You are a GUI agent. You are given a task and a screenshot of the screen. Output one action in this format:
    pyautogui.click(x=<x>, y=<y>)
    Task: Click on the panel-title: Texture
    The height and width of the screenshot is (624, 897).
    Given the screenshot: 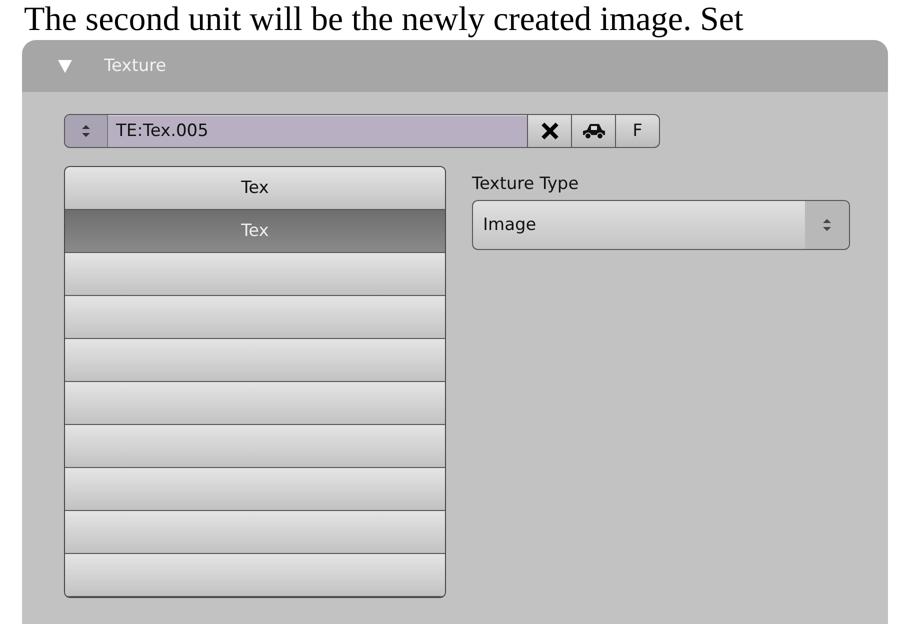 What is the action you would take?
    pyautogui.click(x=135, y=66)
    